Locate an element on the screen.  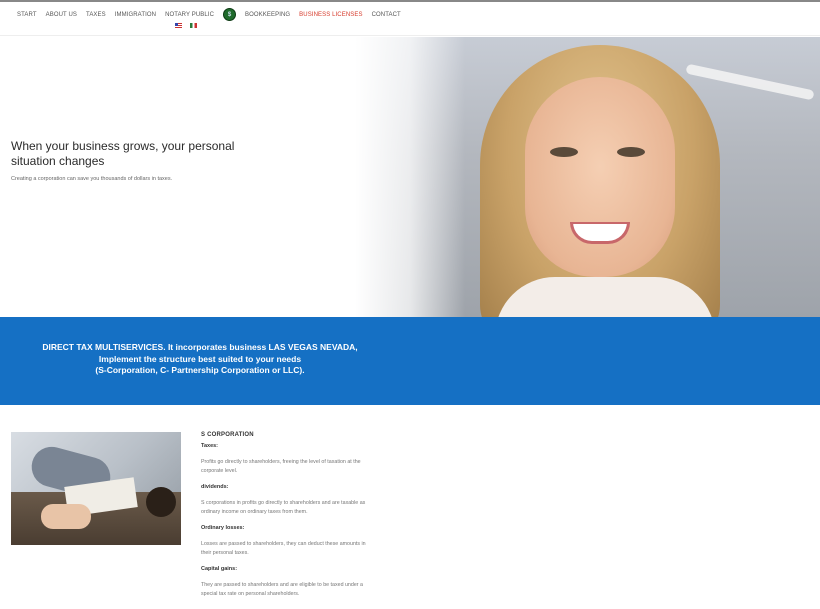
language-switcher is located at coordinates (190, 25).